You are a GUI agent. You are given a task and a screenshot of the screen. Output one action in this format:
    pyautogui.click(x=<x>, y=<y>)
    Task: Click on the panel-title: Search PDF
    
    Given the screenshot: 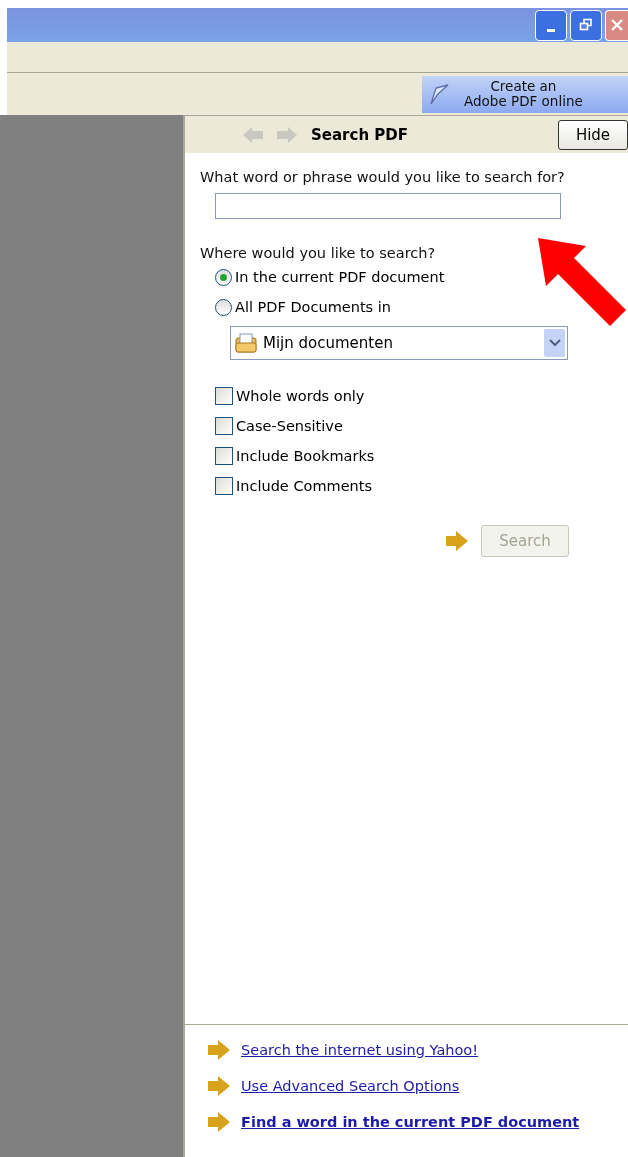 What is the action you would take?
    pyautogui.click(x=359, y=134)
    